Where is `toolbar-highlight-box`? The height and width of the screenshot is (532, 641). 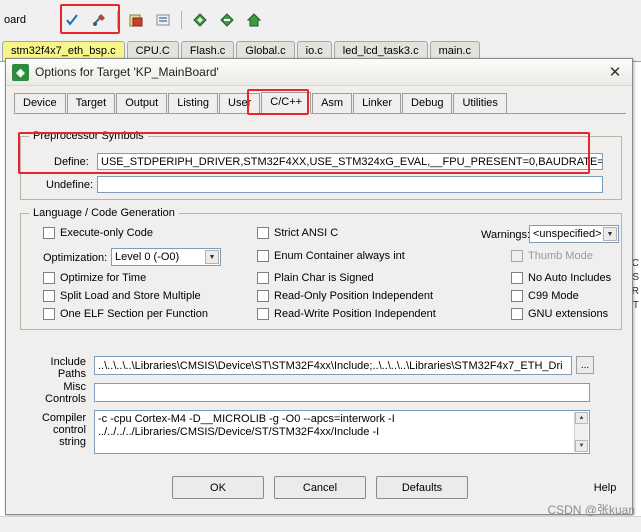
toolbar-highlight-box is located at coordinates (90, 19).